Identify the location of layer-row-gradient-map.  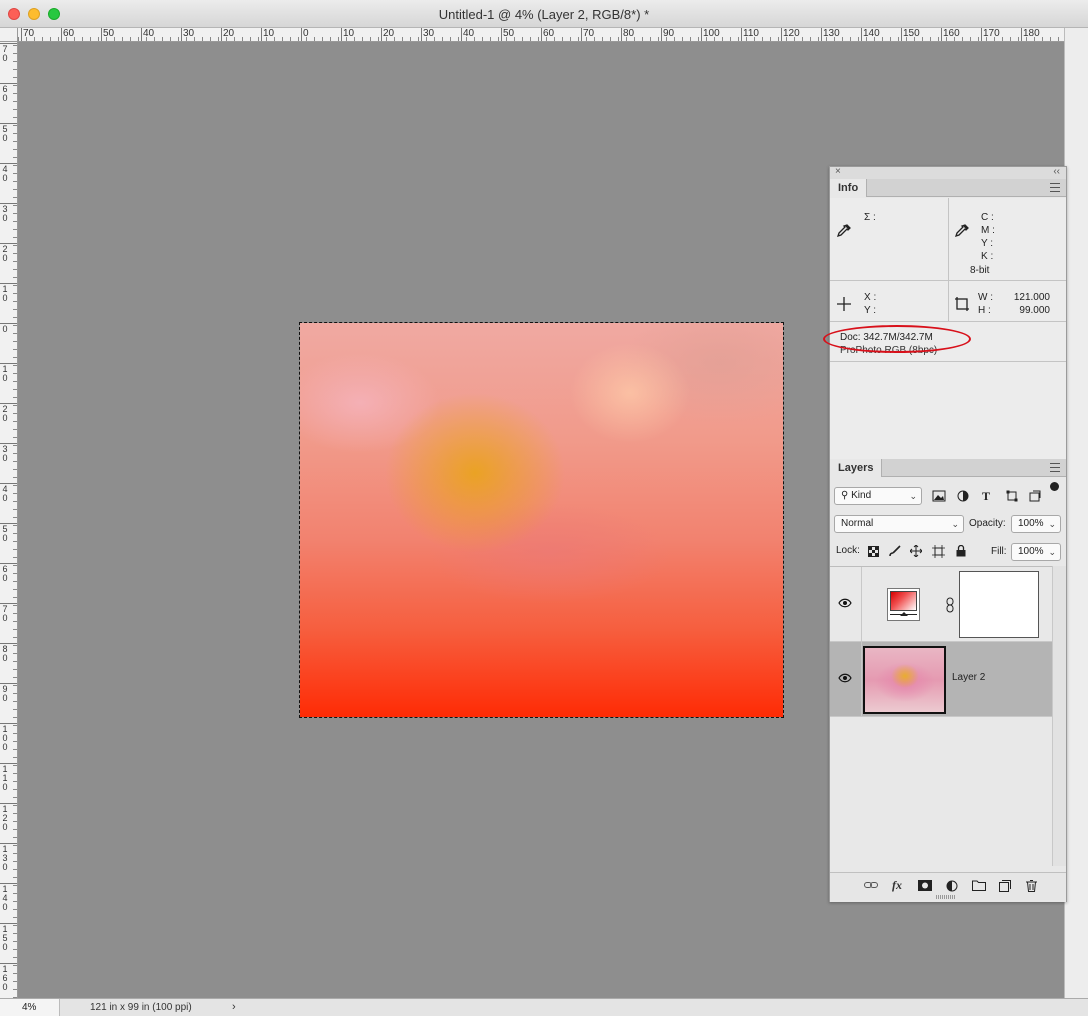
(941, 604).